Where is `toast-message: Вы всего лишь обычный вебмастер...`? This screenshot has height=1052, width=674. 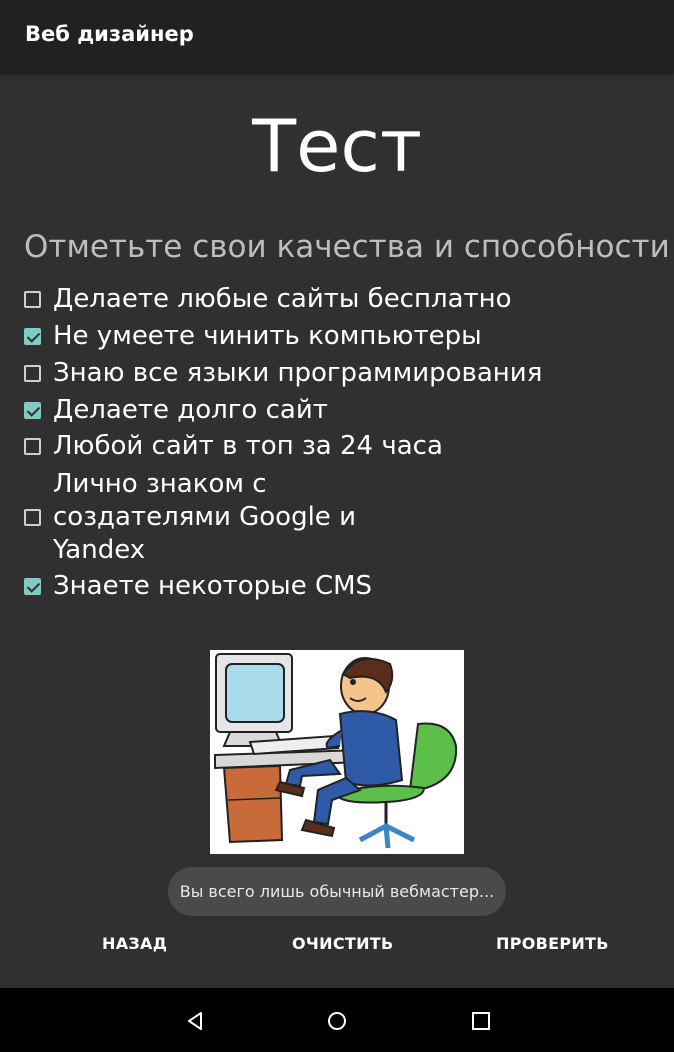
toast-message: Вы всего лишь обычный вебмастер... is located at coordinates (337, 891).